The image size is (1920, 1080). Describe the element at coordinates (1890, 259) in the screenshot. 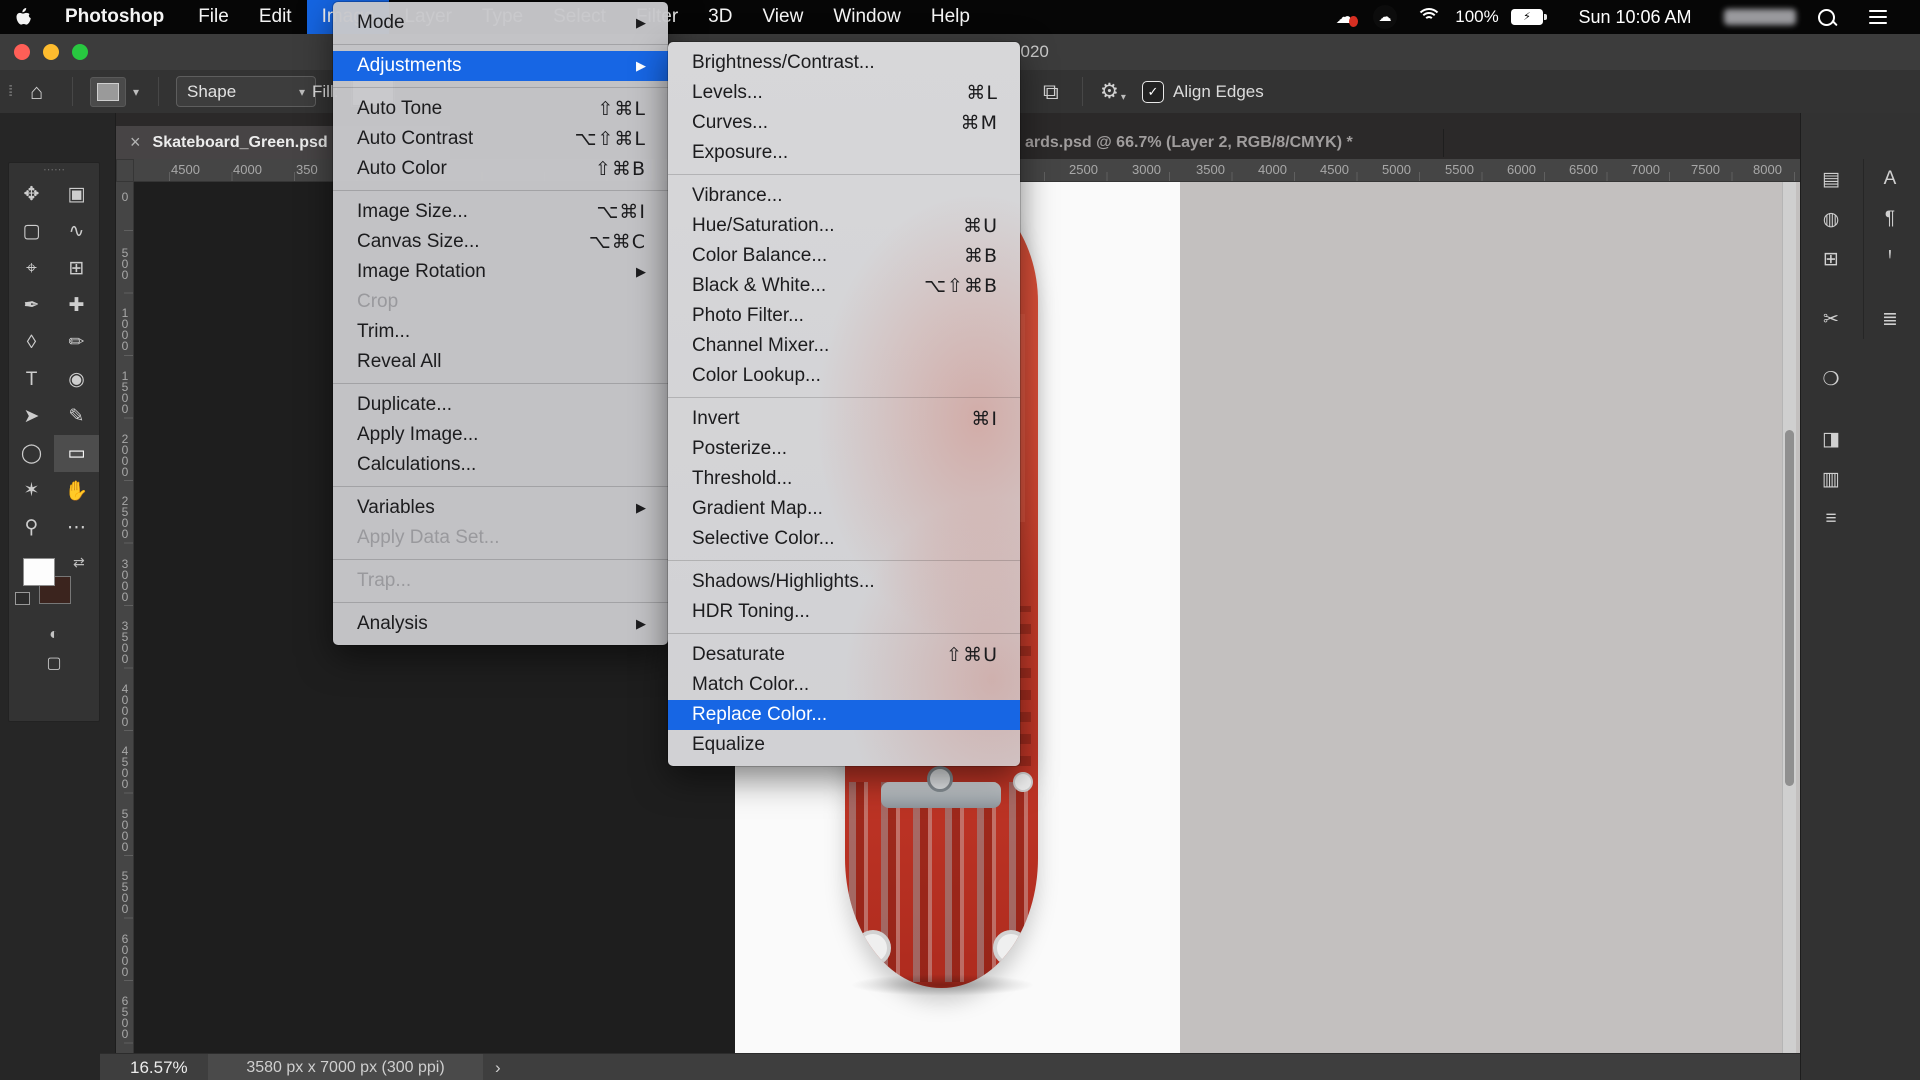

I see `glyphs-panel-icon: Ꞌ` at that location.